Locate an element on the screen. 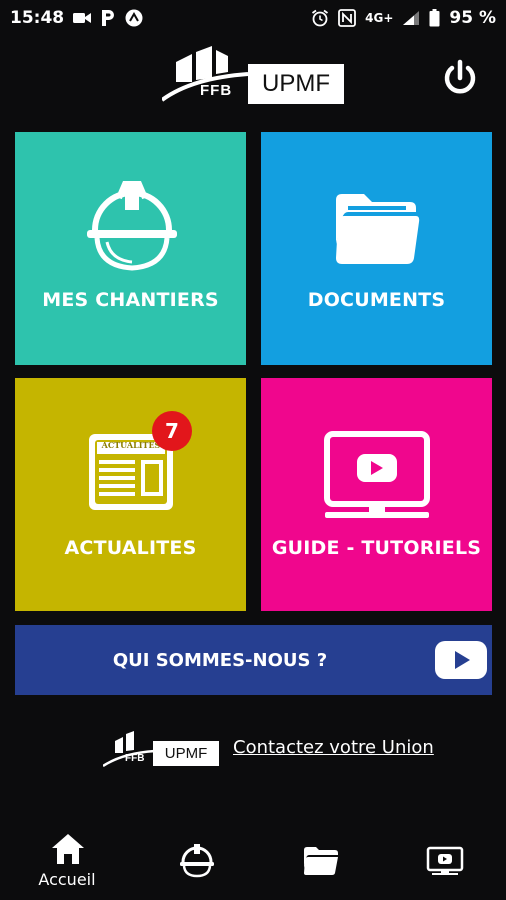 This screenshot has height=900, width=506. footer-row: FFB UPMF Contactez votre Union is located at coordinates (253, 749).